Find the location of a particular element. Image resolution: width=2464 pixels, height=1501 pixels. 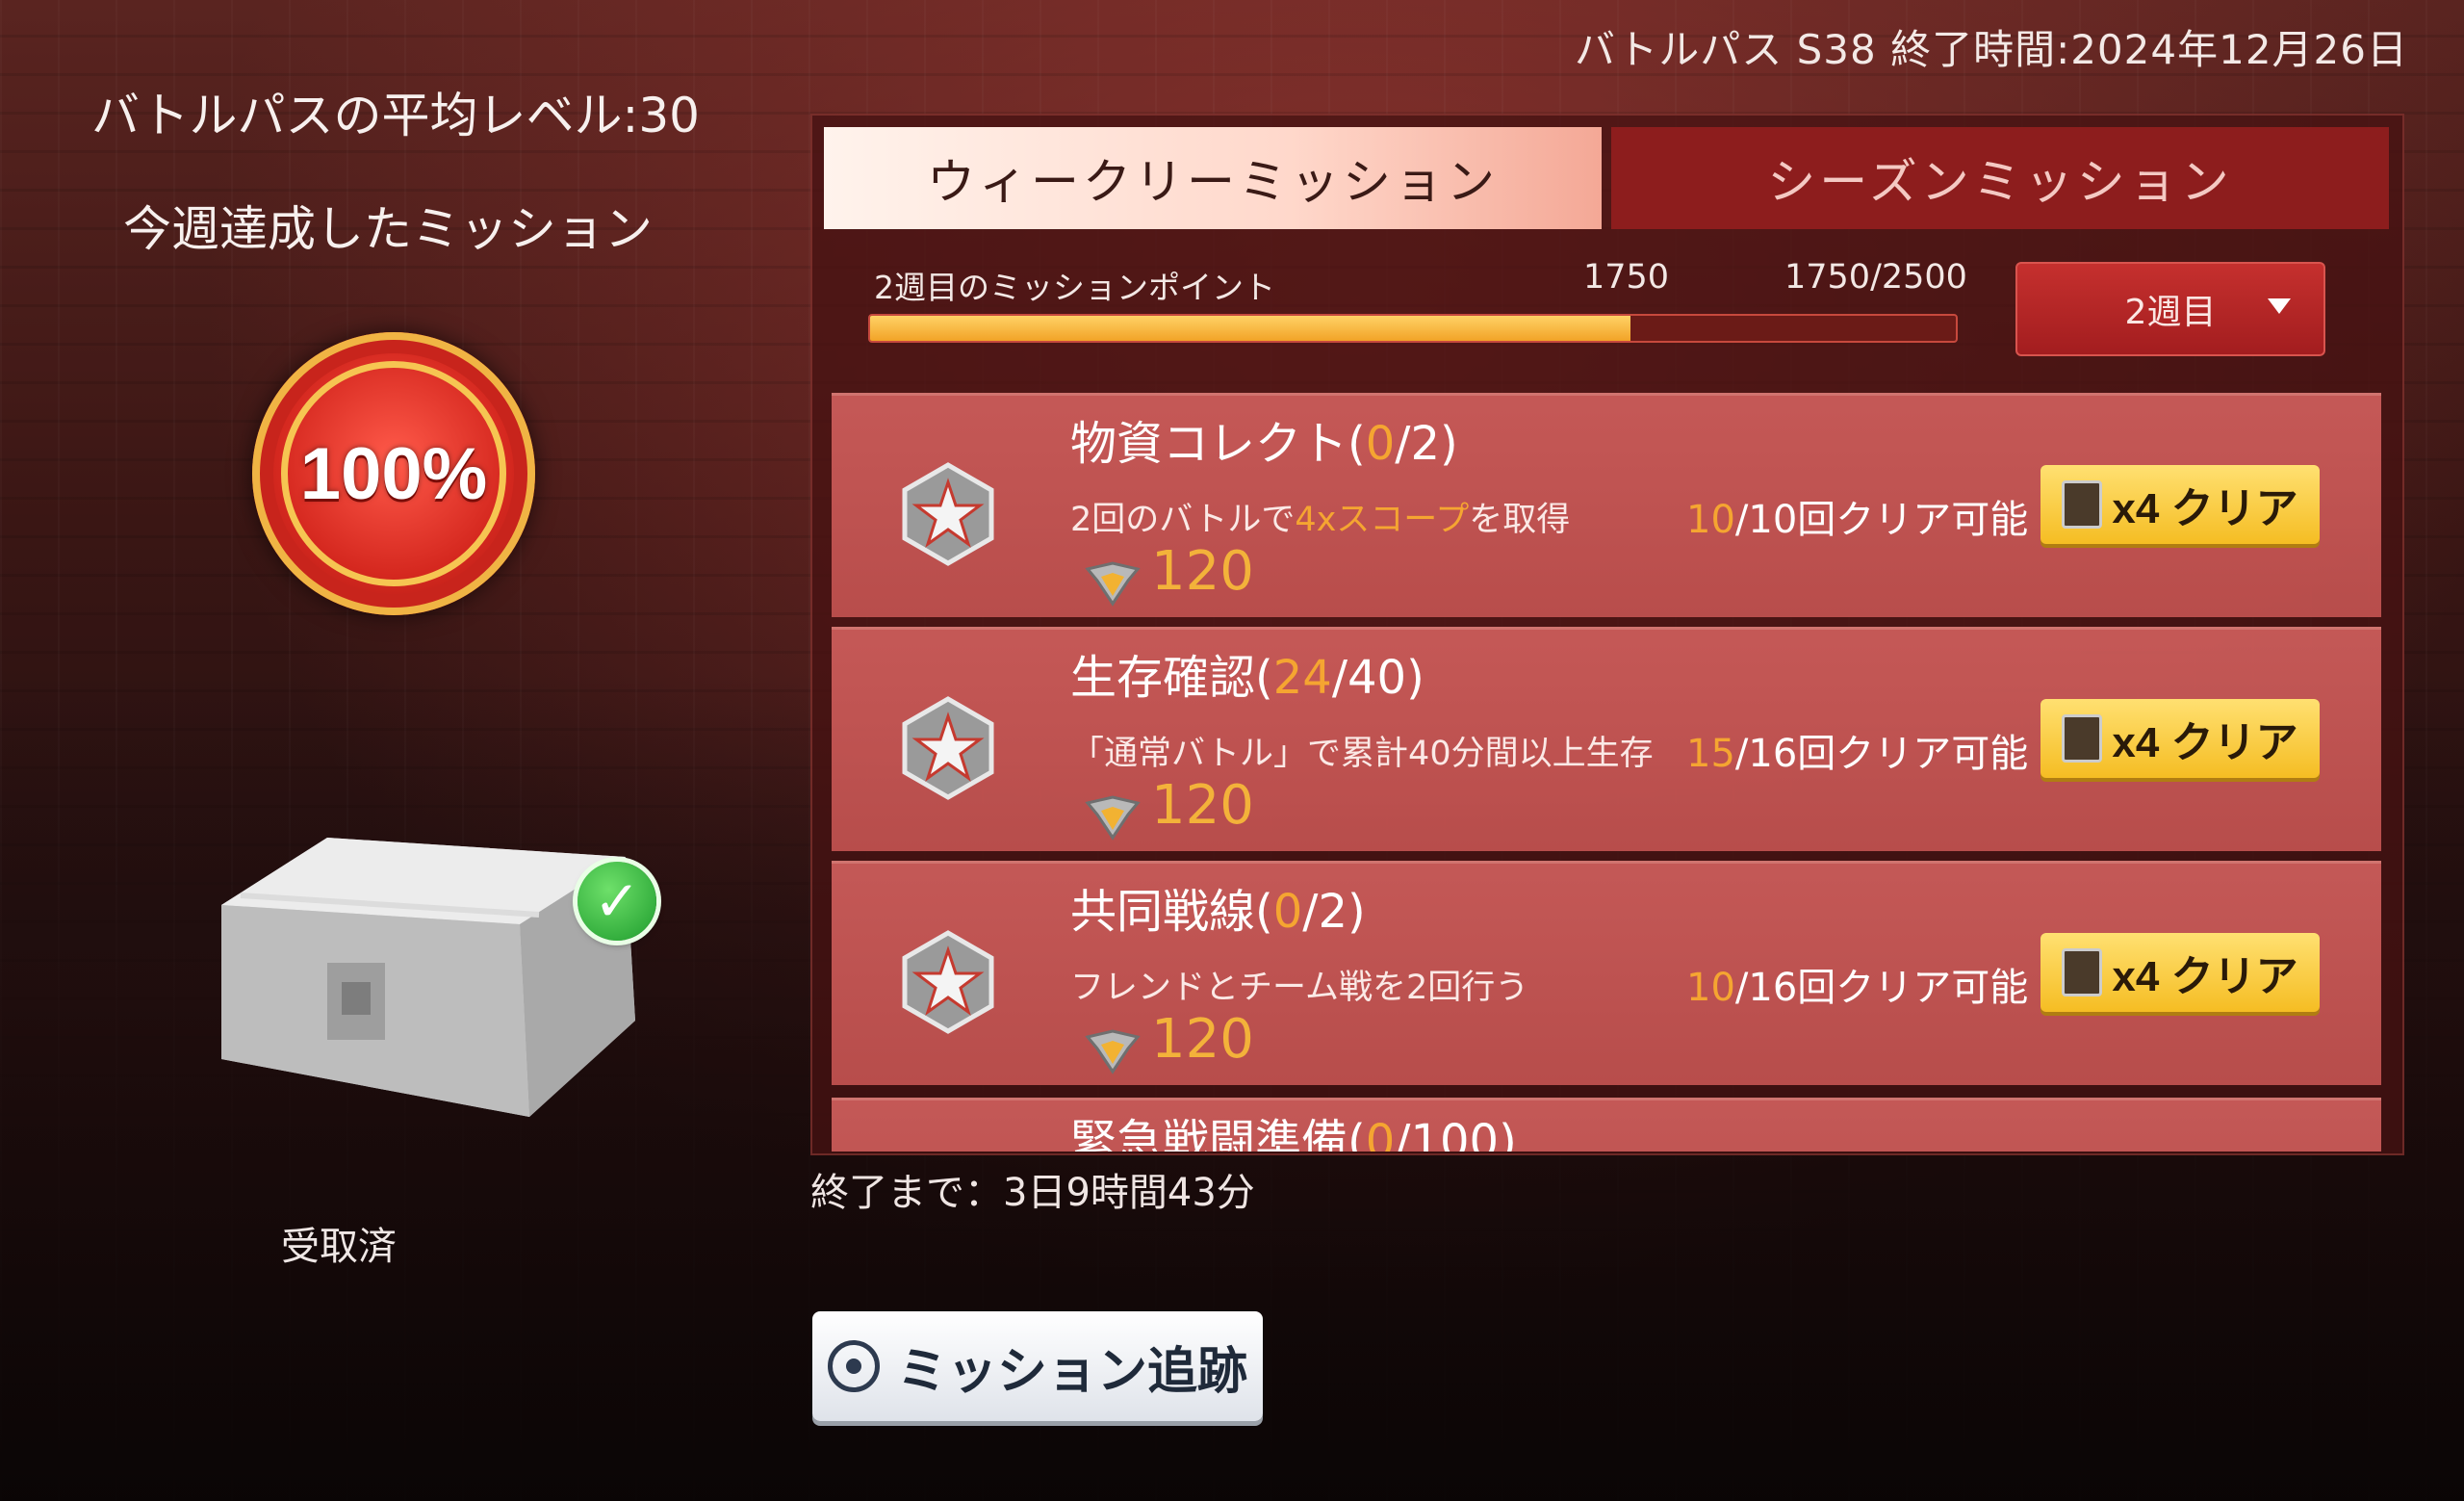

mission-track-button: ミッション追跡 is located at coordinates (1037, 1366).